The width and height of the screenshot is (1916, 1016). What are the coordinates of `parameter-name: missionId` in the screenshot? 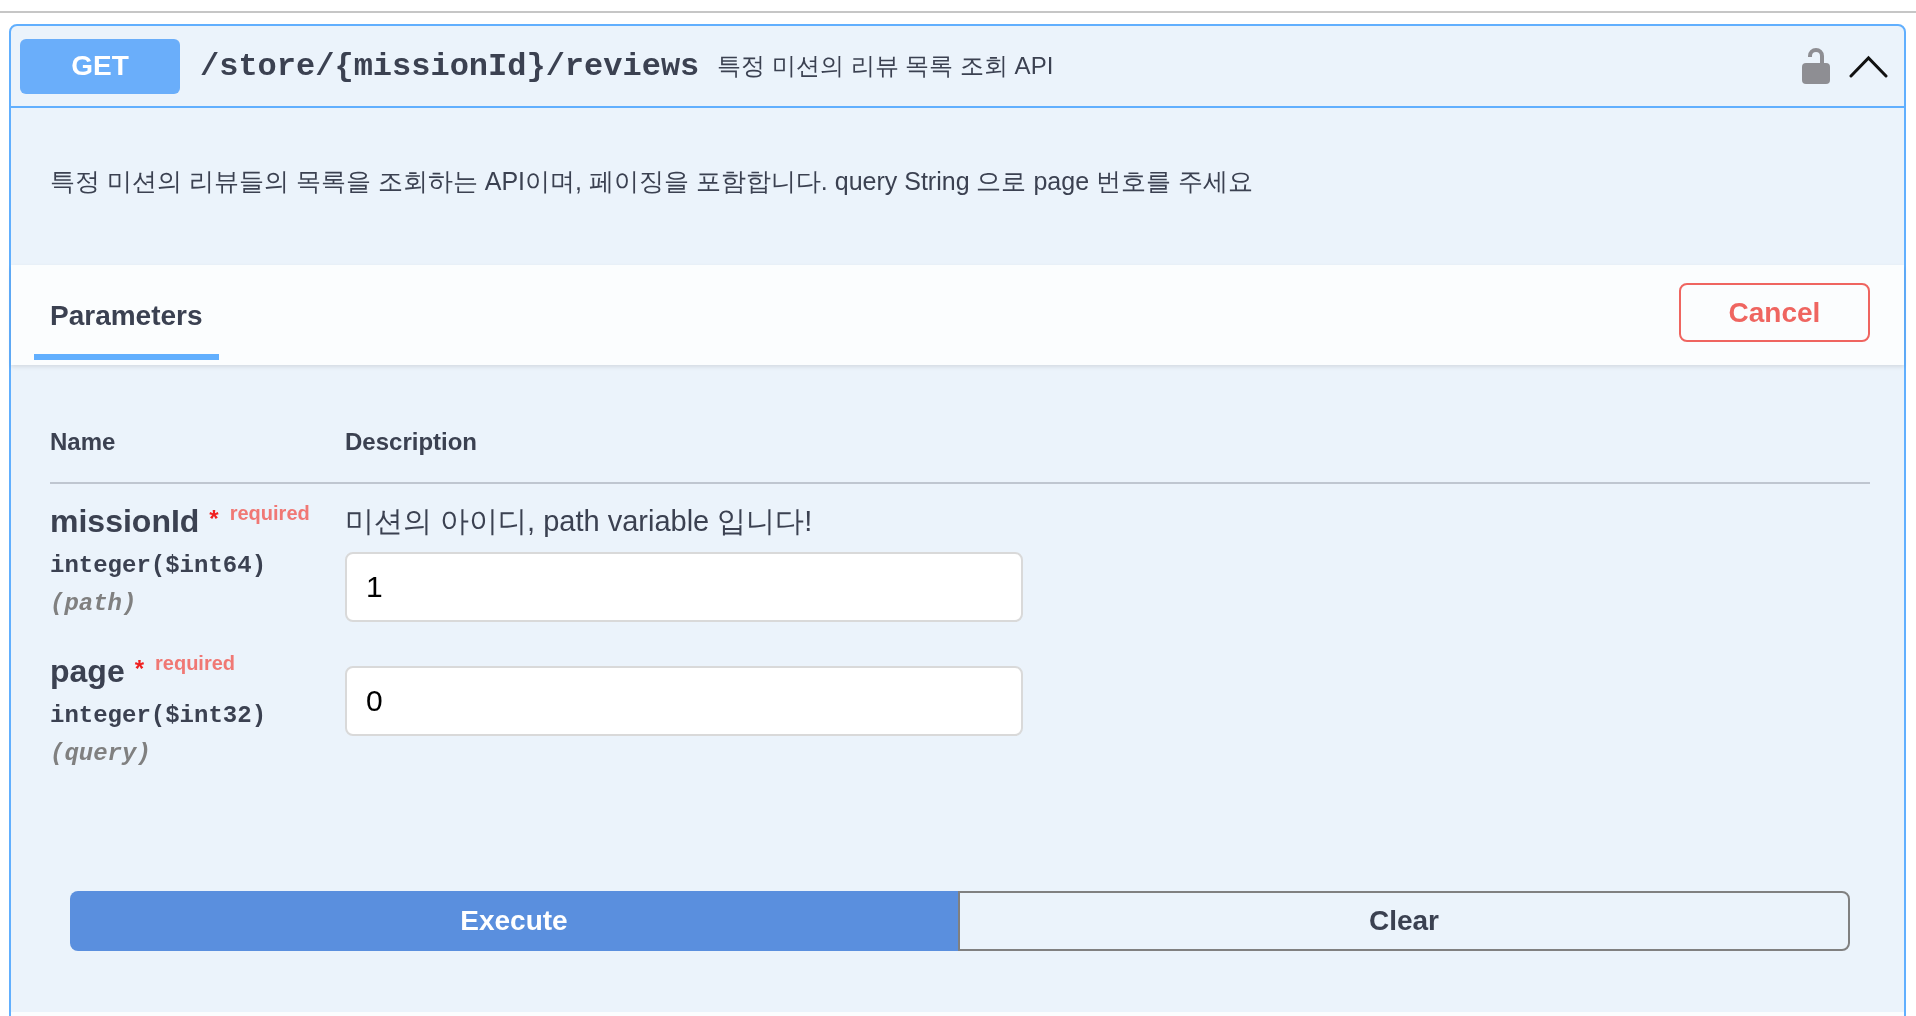 It's located at (125, 521).